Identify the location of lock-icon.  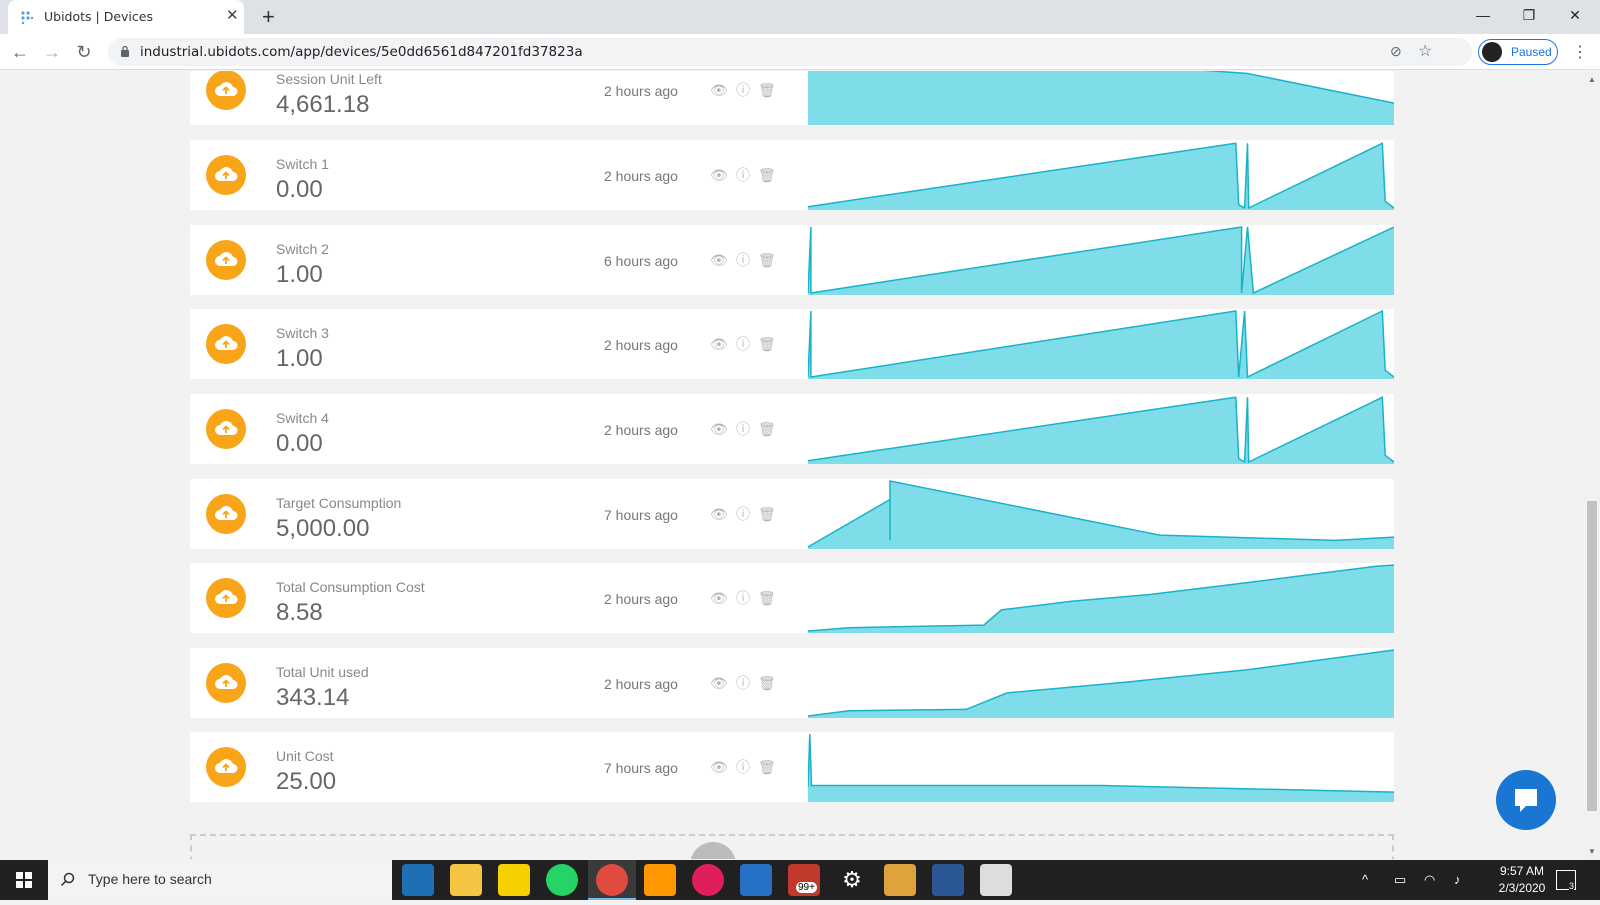
(125, 51).